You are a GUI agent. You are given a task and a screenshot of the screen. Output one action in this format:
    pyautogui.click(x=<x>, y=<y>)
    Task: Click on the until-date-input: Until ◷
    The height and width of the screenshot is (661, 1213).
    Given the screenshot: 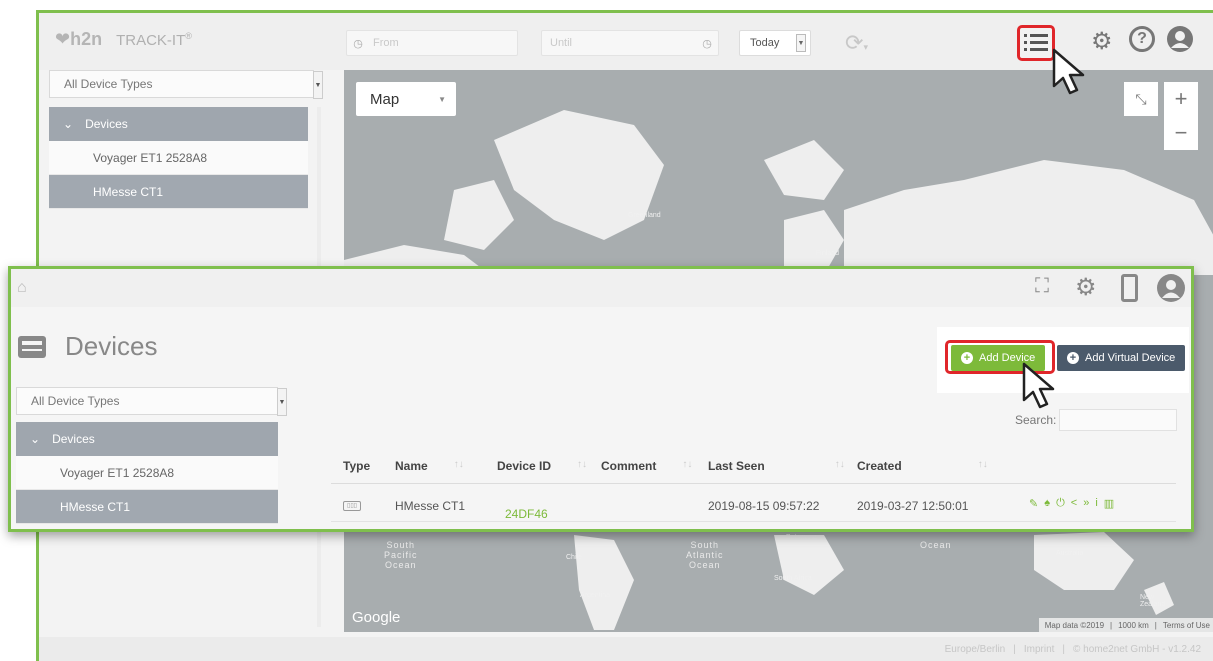 What is the action you would take?
    pyautogui.click(x=630, y=43)
    